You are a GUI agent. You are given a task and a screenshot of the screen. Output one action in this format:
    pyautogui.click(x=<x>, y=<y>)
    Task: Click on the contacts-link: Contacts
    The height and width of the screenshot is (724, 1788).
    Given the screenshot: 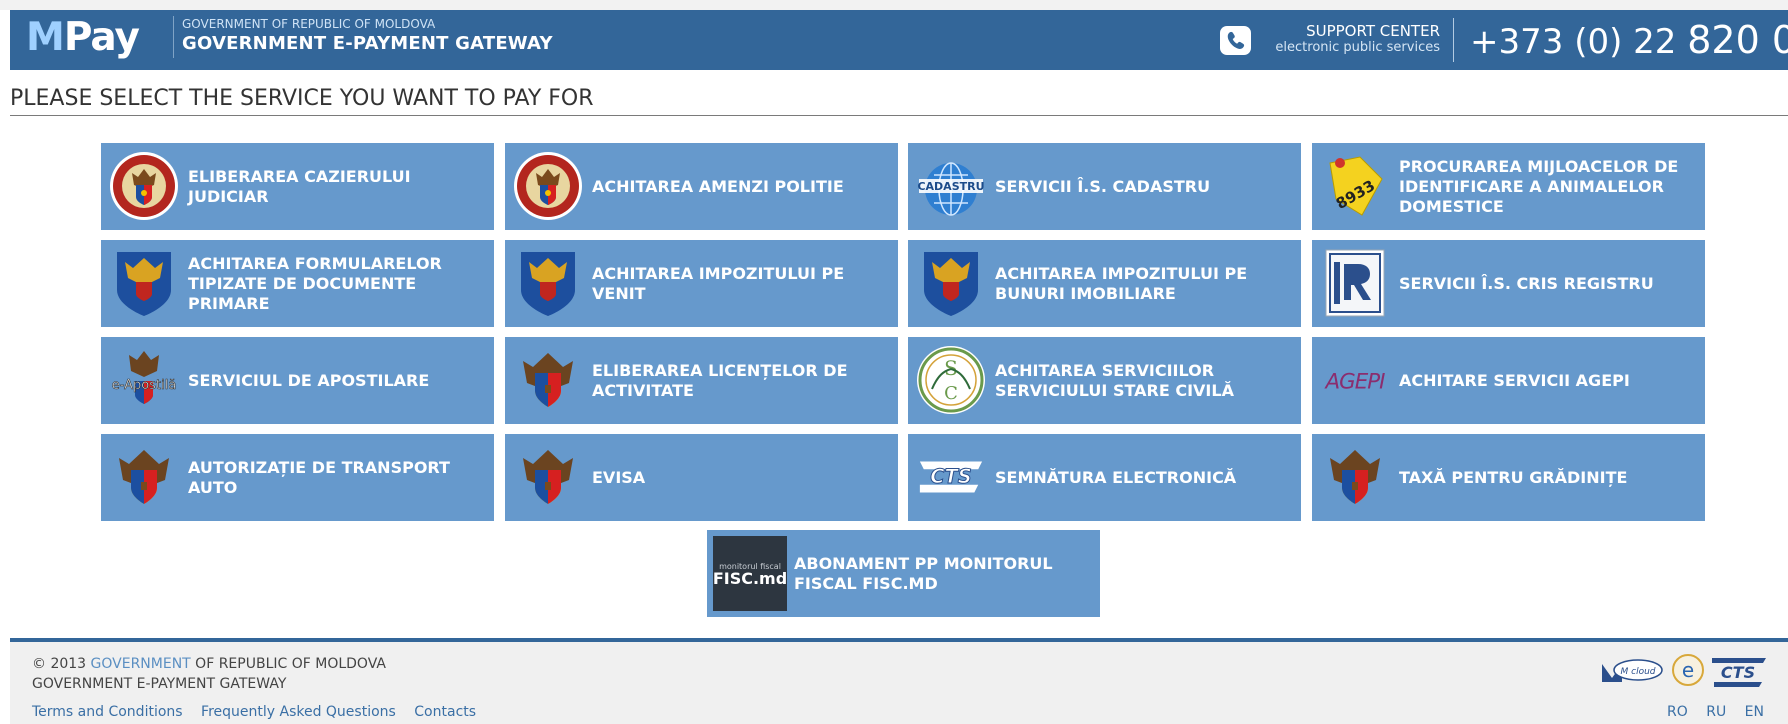 What is the action you would take?
    pyautogui.click(x=445, y=712)
    